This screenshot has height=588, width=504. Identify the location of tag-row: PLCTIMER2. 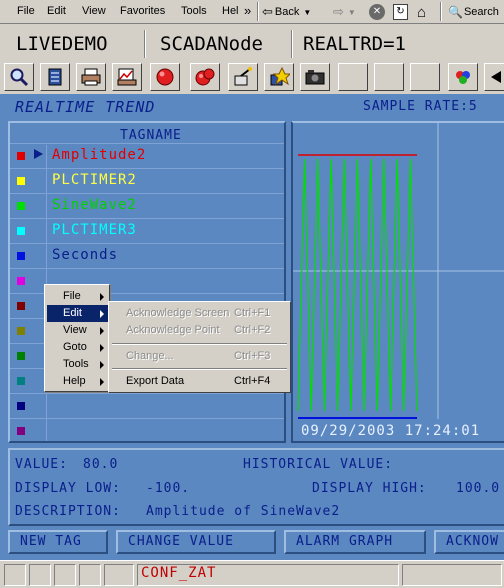
(147, 180).